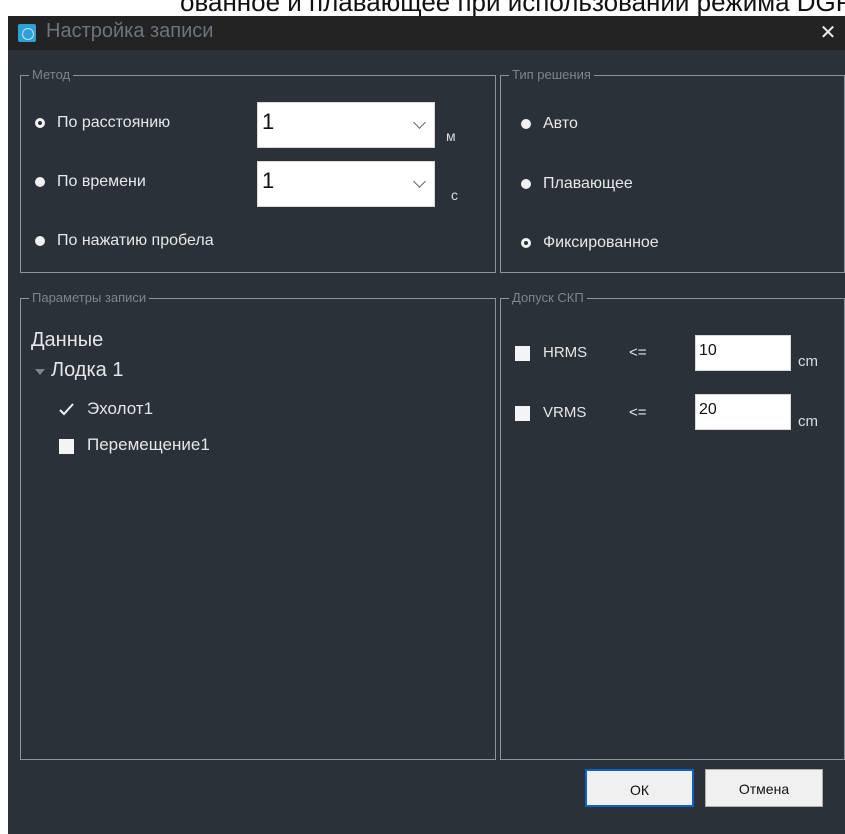 Image resolution: width=845 pixels, height=834 pixels. What do you see at coordinates (451, 136) in the screenshot?
I see `distance-unit: м` at bounding box center [451, 136].